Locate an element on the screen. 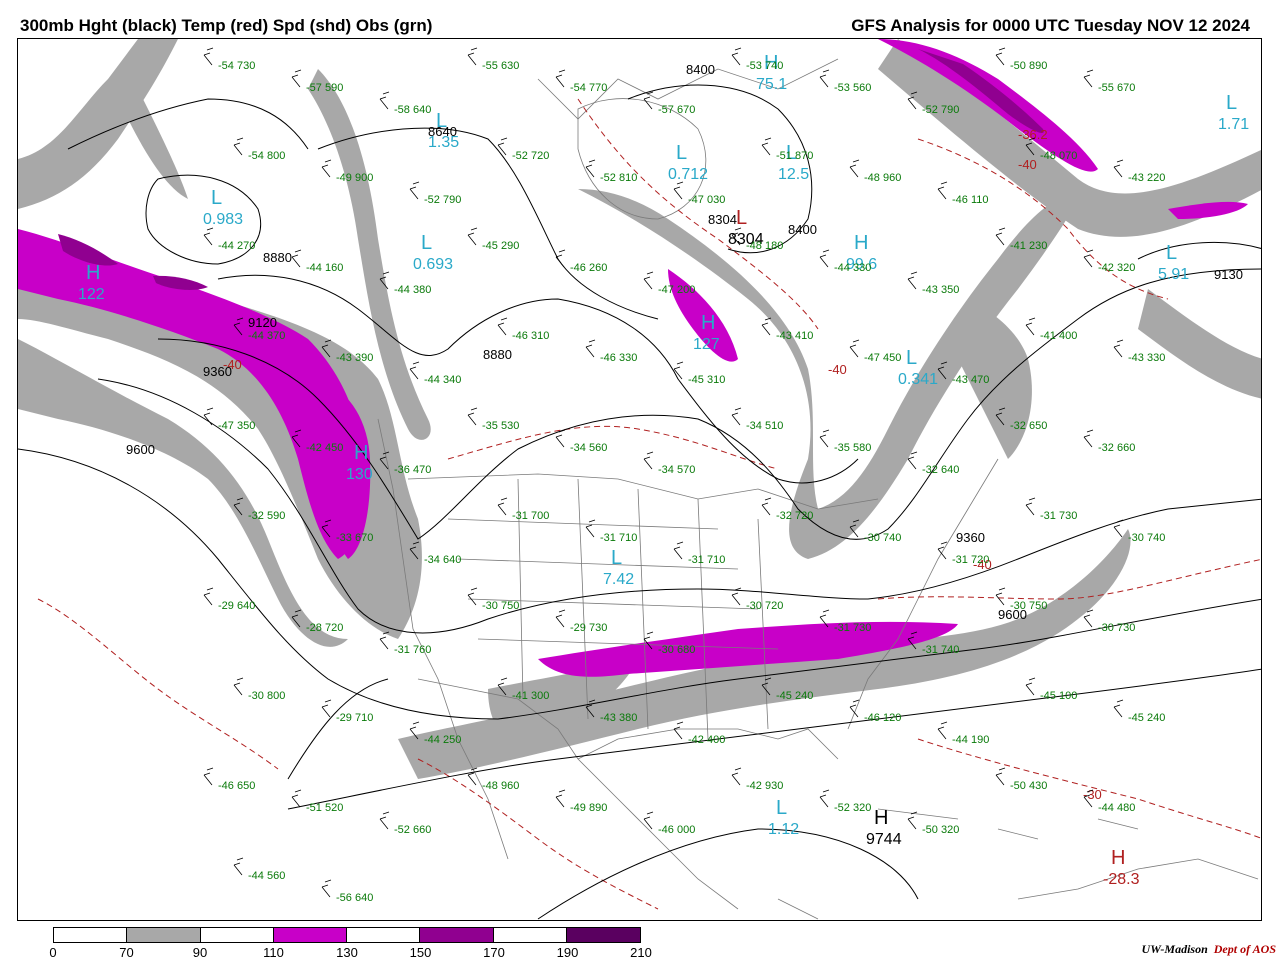 The image size is (1280, 960). station-observation: -29 640 is located at coordinates (236, 606).